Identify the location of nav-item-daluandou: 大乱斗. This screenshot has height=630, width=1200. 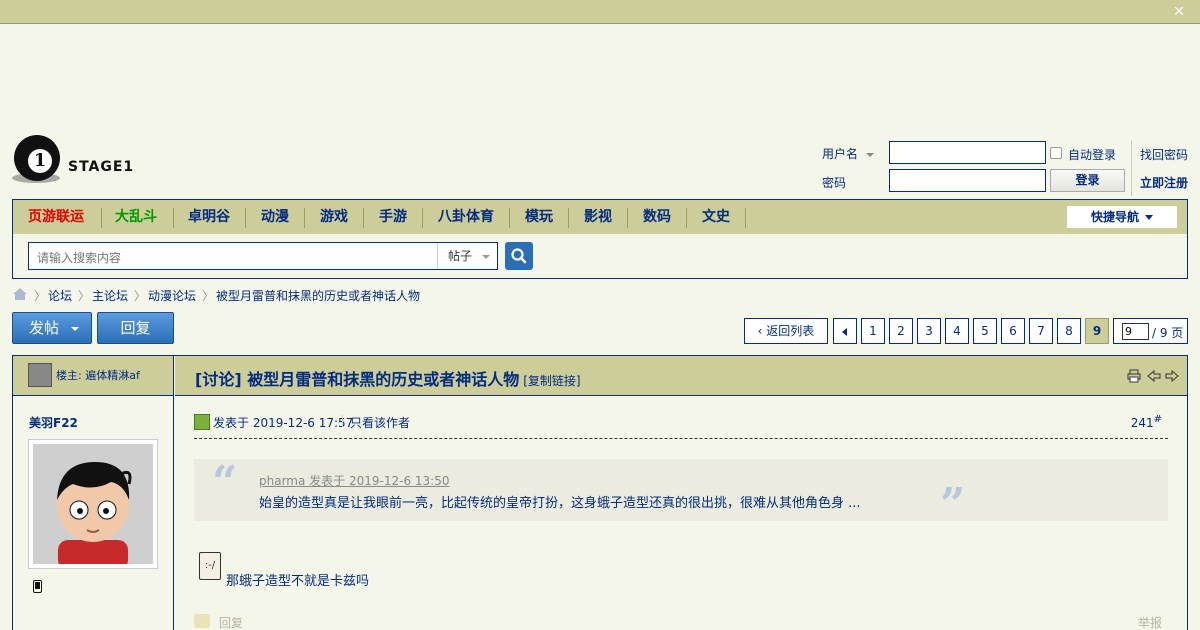
(136, 217).